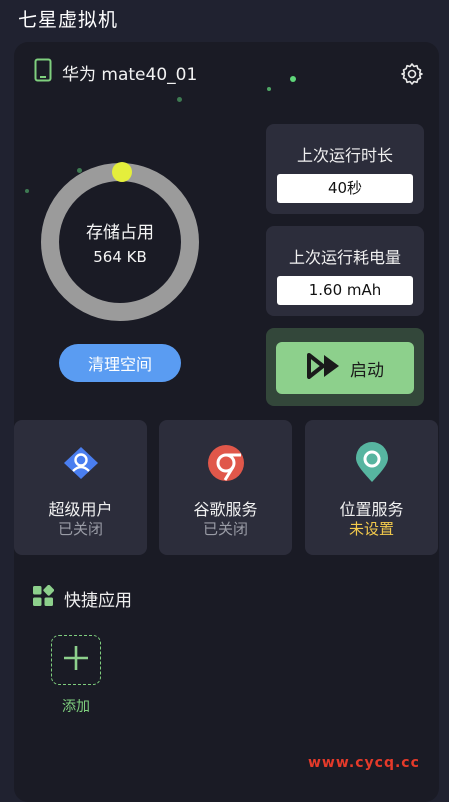  I want to click on phone-icon, so click(43, 72).